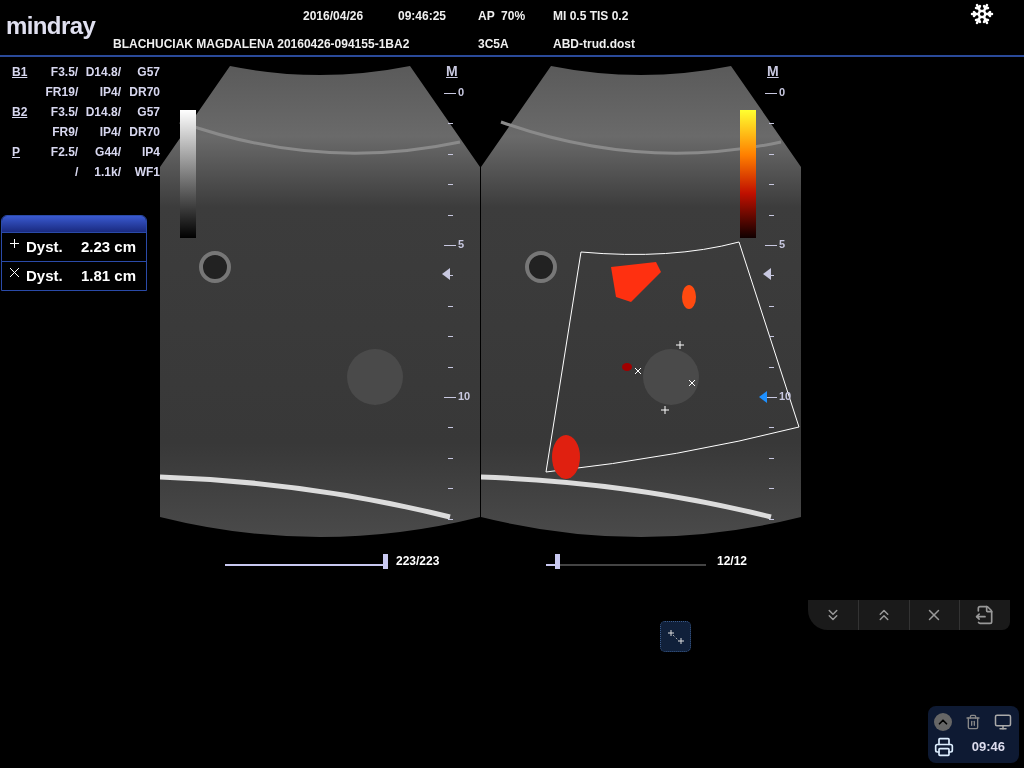 The image size is (1024, 768). Describe the element at coordinates (988, 747) in the screenshot. I see `clock: 09:46` at that location.